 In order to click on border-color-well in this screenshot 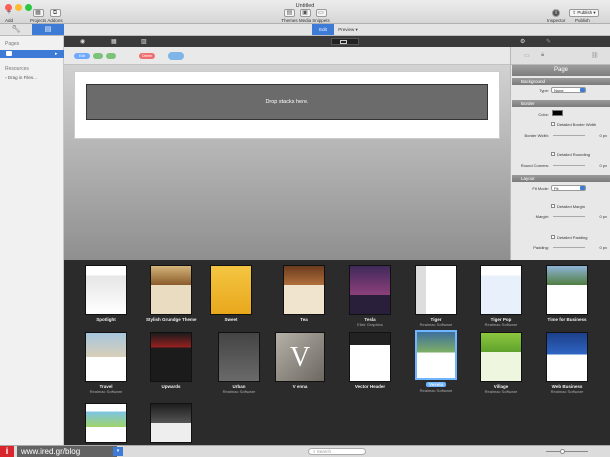, I will do `click(557, 113)`.